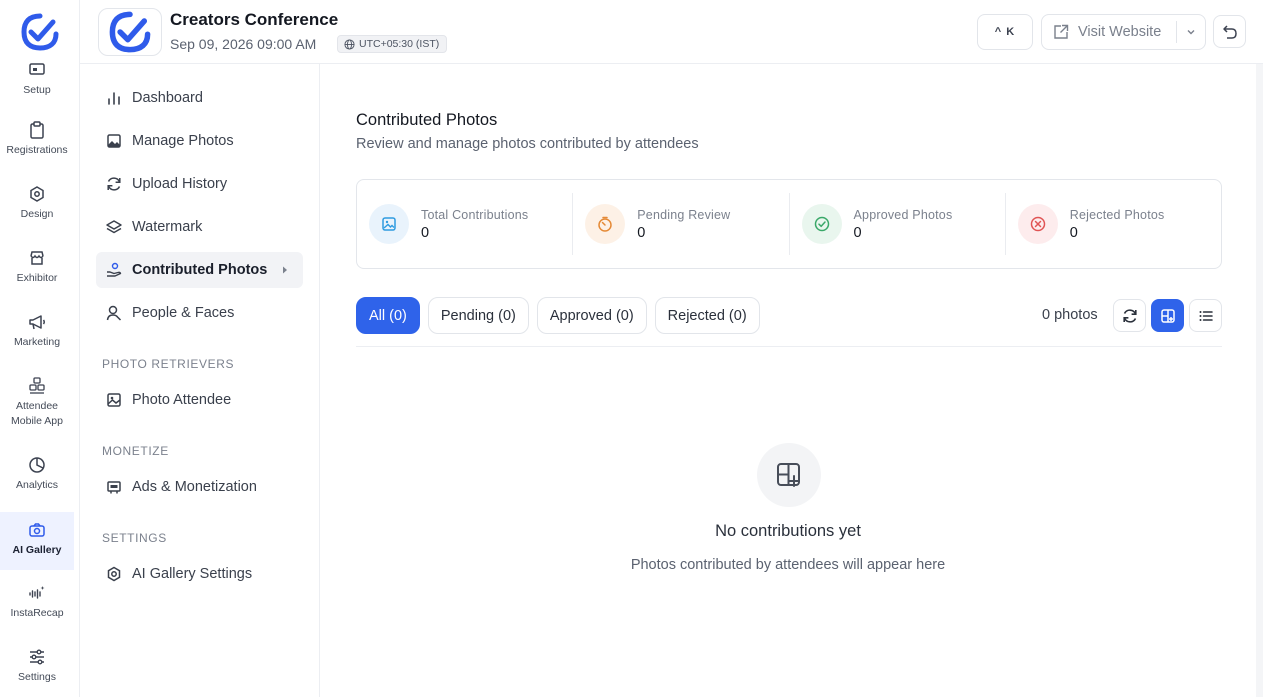 The height and width of the screenshot is (697, 1263). What do you see at coordinates (605, 224) in the screenshot?
I see `timer-icon` at bounding box center [605, 224].